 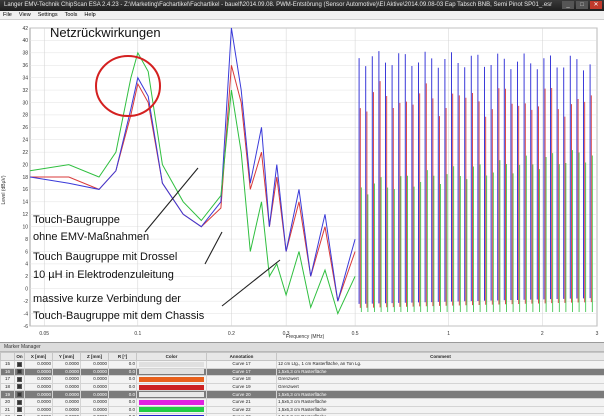 What do you see at coordinates (25, 91) in the screenshot?
I see `y-tick-label: 32` at bounding box center [25, 91].